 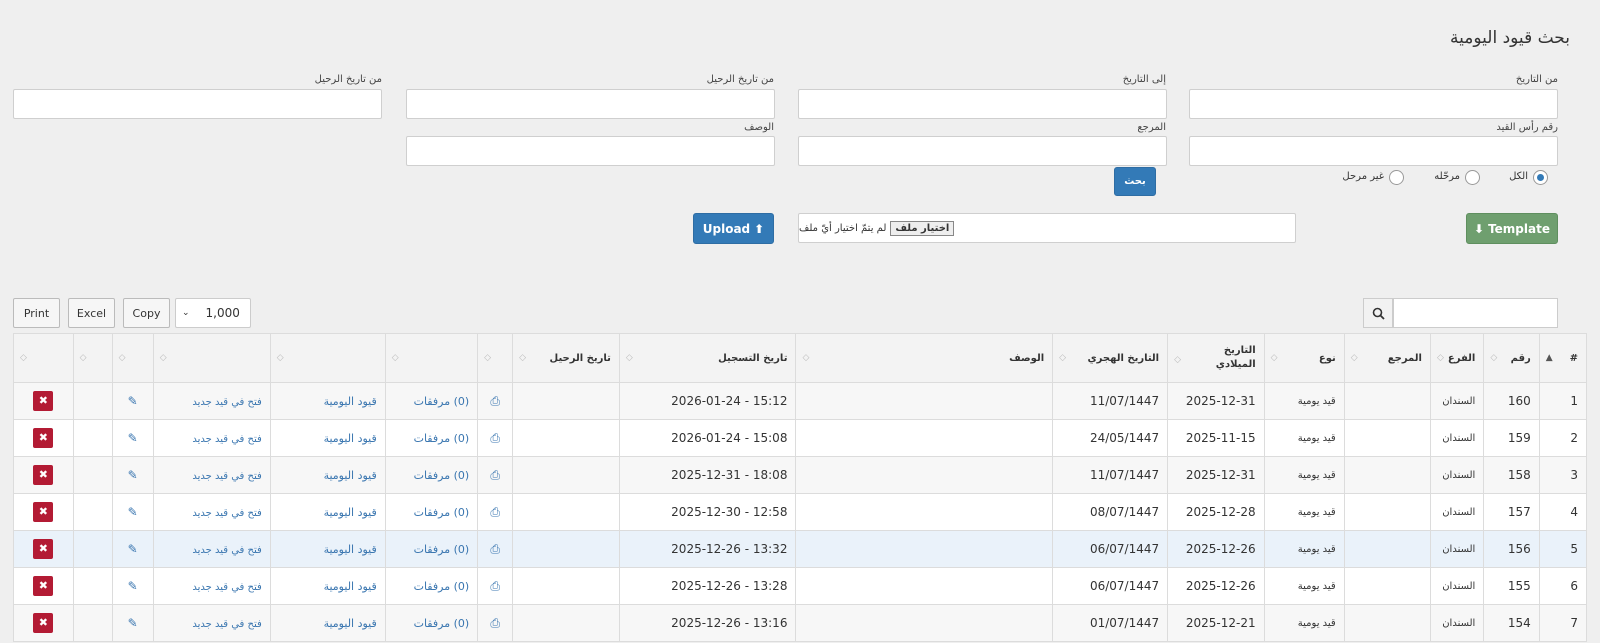 I want to click on col-journal: ◇, so click(x=327, y=358).